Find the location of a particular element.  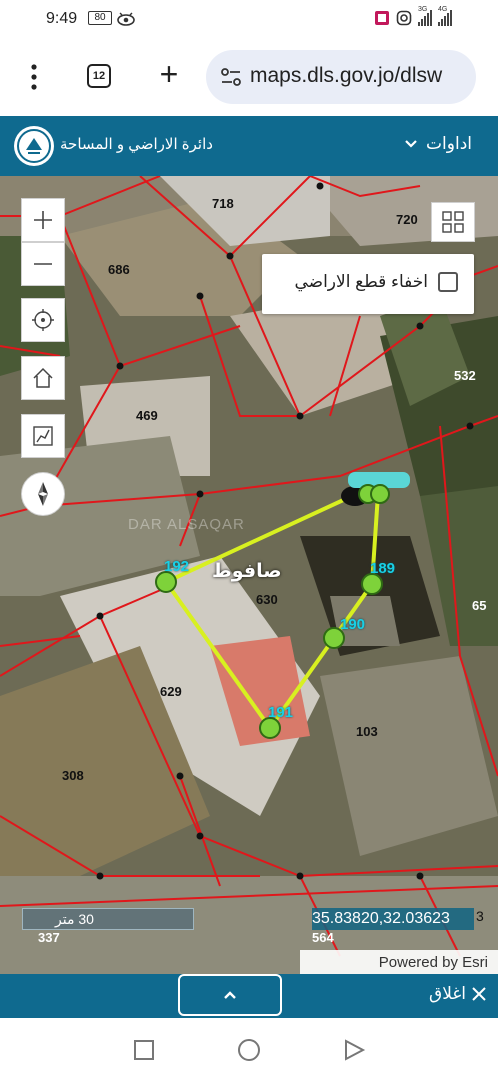

status-time: 9:49 is located at coordinates (62, 18).